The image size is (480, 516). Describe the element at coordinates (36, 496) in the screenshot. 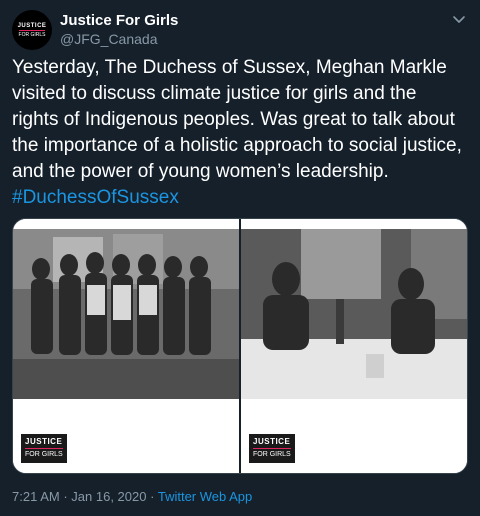

I see `tweet-time: 7:21 AM` at that location.